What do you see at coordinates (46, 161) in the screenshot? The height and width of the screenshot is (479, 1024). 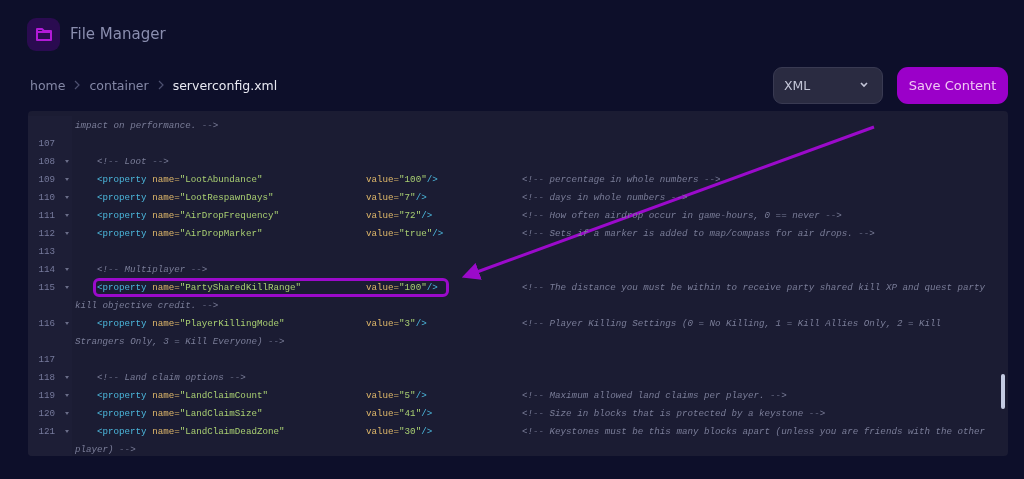 I see `line-number: 108` at bounding box center [46, 161].